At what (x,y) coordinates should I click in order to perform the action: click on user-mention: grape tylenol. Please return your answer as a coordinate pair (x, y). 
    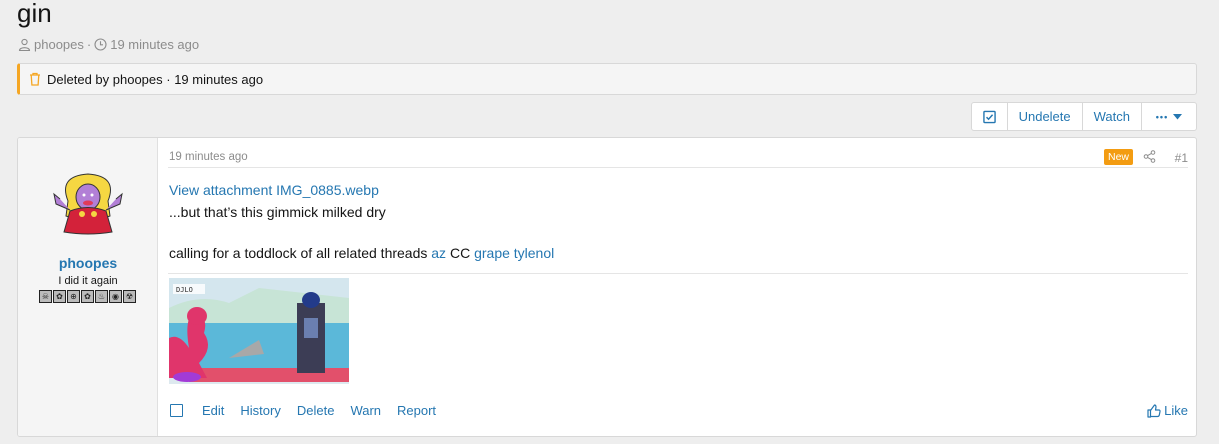
    Looking at the image, I should click on (514, 253).